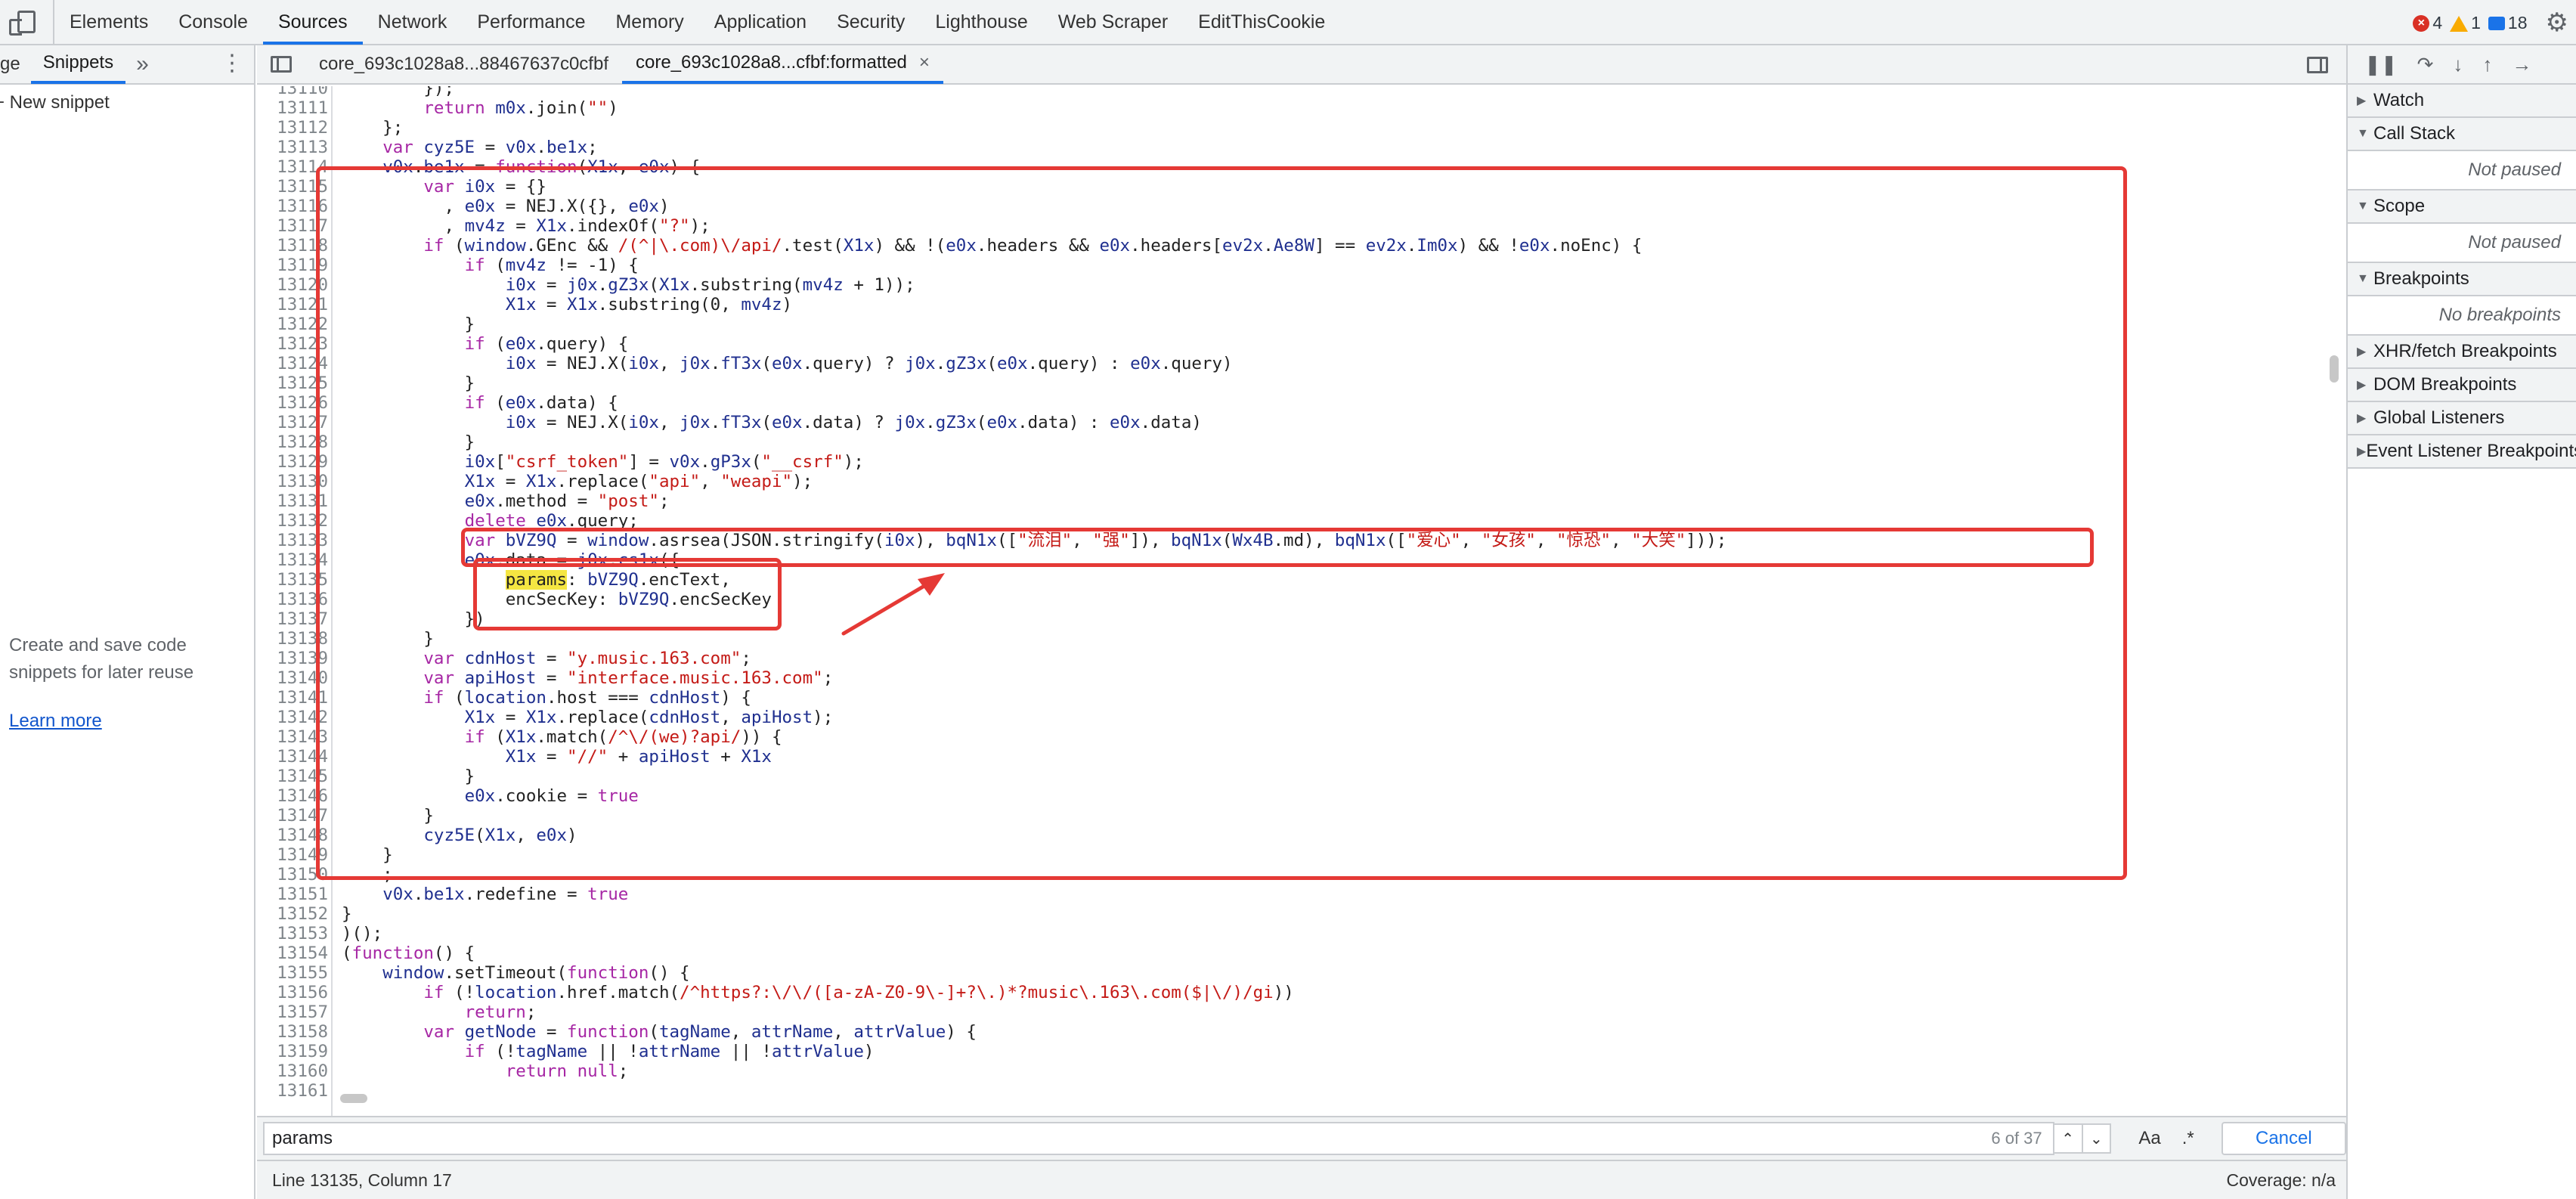 The image size is (2576, 1199). What do you see at coordinates (292, 226) in the screenshot?
I see `line-number: 13117` at bounding box center [292, 226].